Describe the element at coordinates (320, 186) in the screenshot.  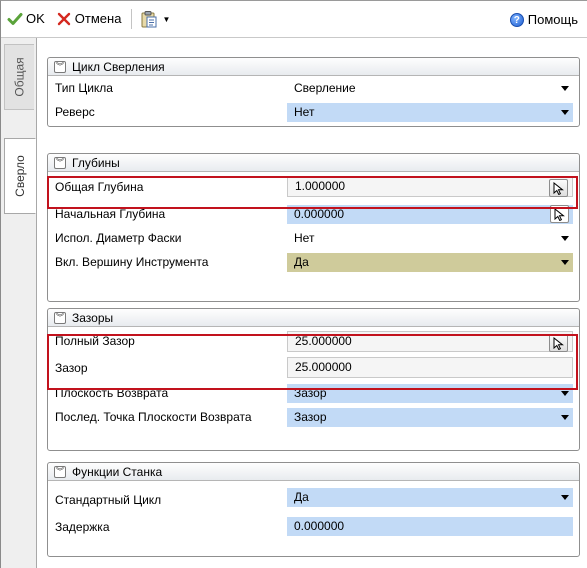
I see `property-value: 1.000000` at that location.